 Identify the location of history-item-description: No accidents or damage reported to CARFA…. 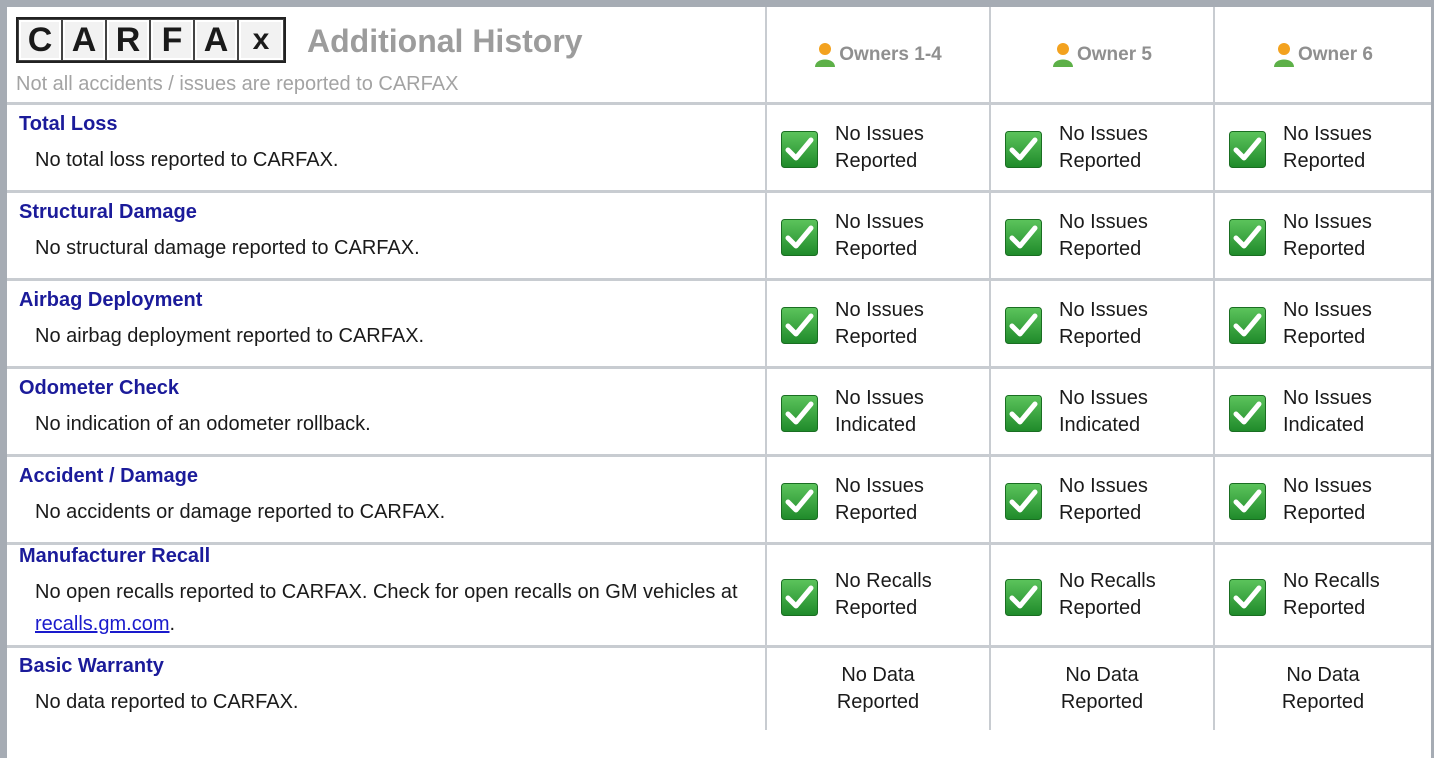
(240, 512).